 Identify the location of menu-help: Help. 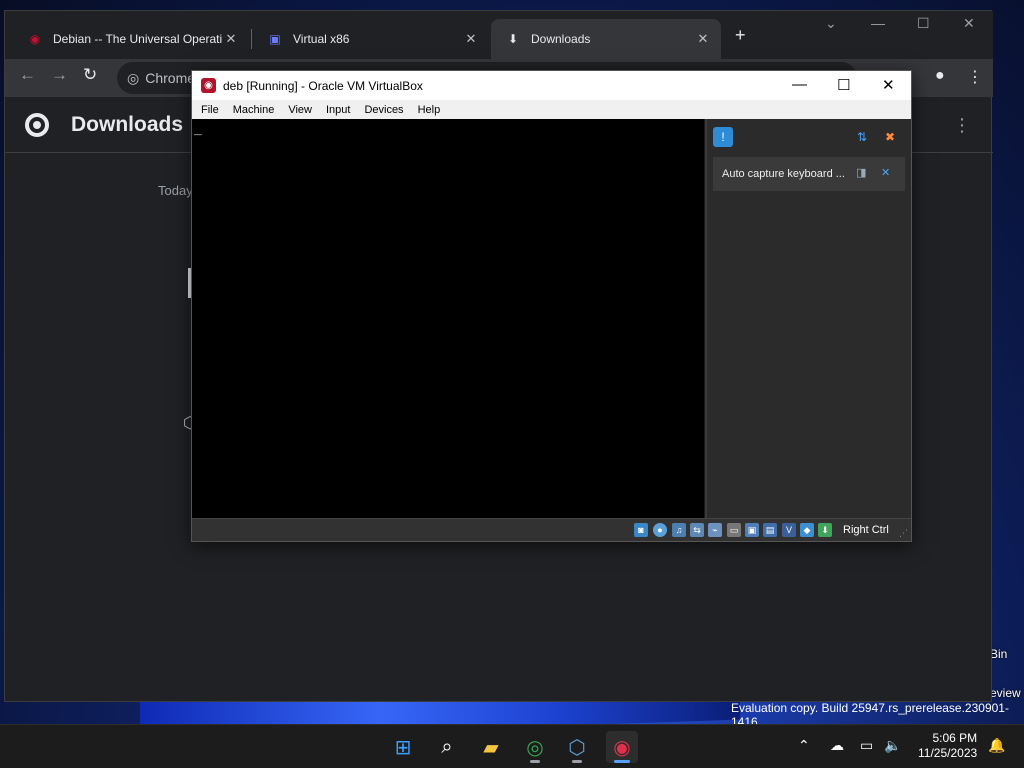
(429, 110).